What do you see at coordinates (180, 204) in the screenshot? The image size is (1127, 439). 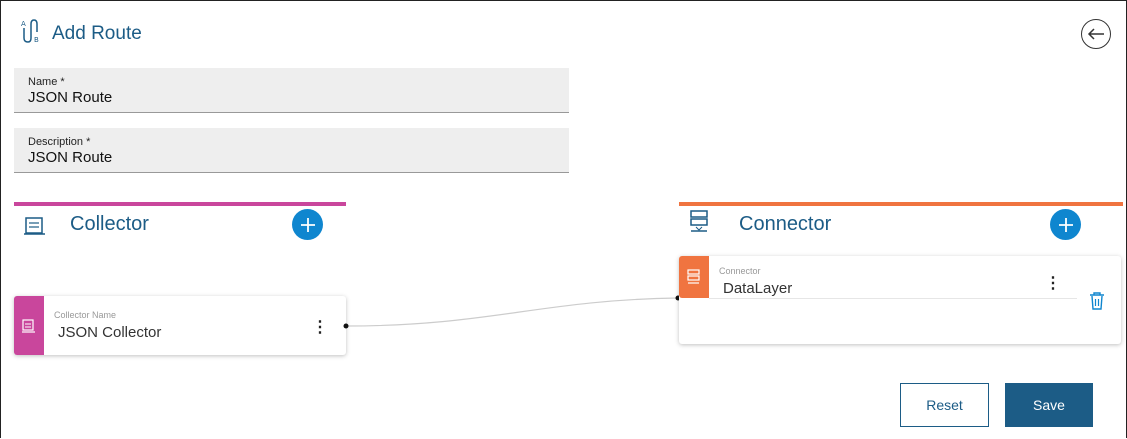 I see `collector-accent-bar` at bounding box center [180, 204].